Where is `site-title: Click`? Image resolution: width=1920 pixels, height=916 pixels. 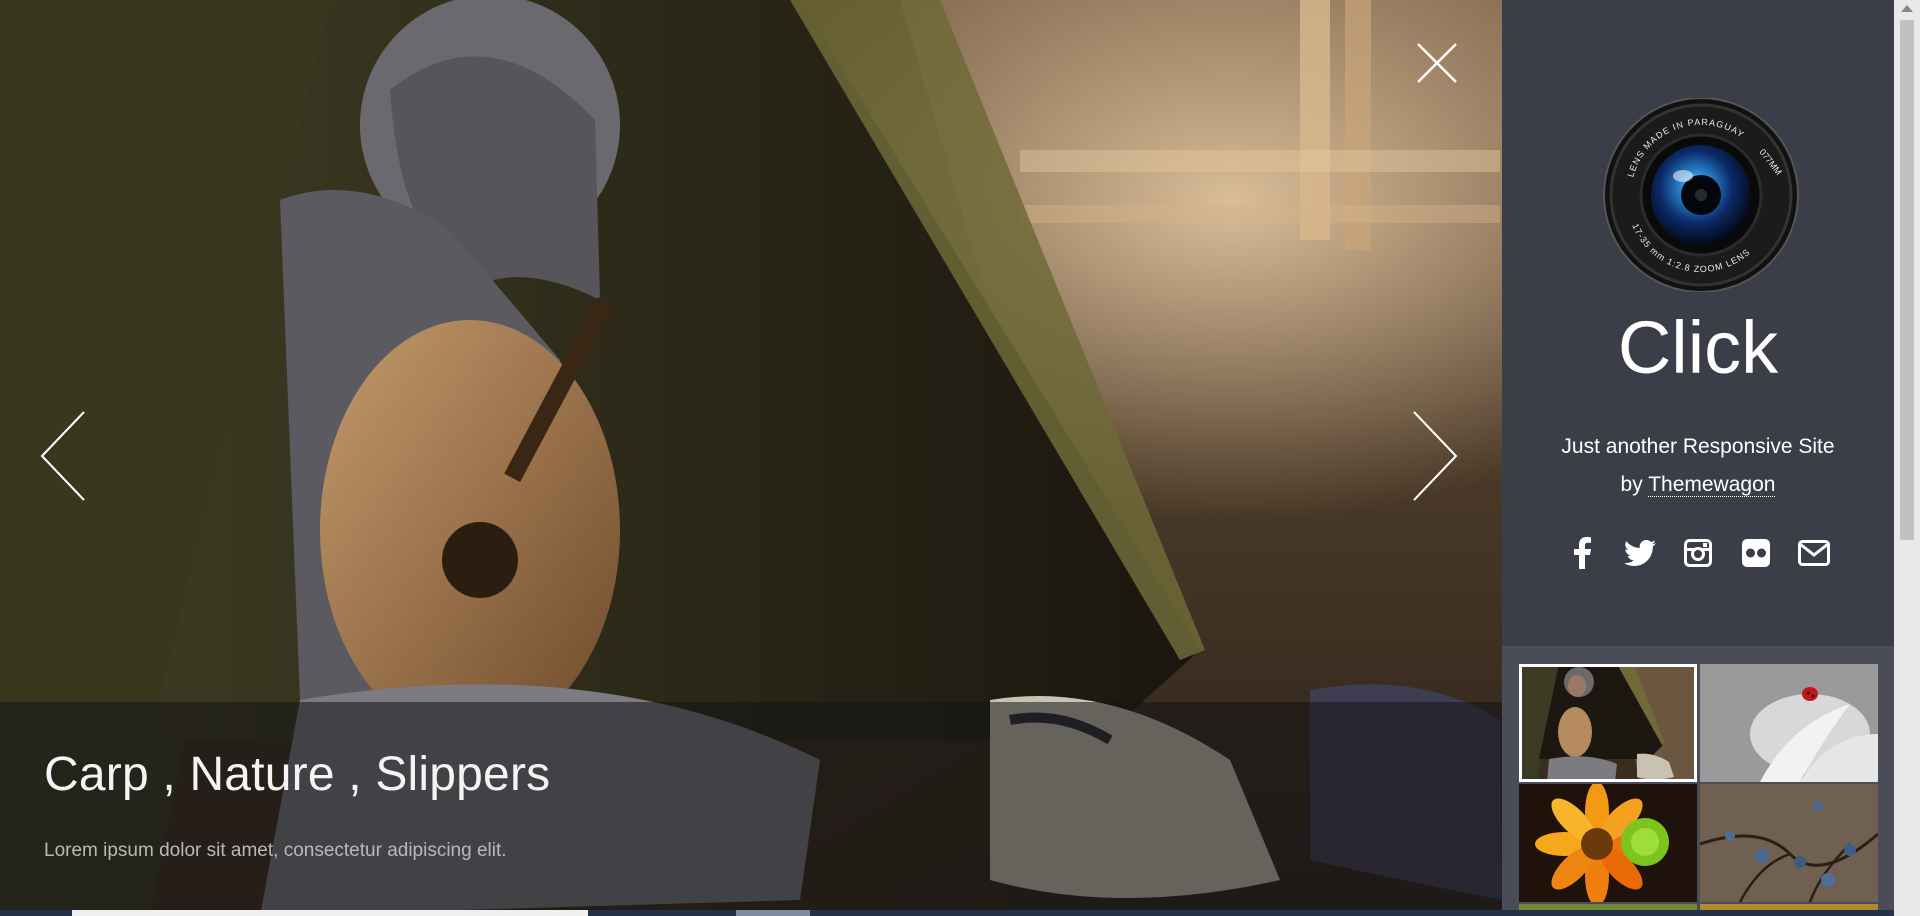
site-title: Click is located at coordinates (1698, 347).